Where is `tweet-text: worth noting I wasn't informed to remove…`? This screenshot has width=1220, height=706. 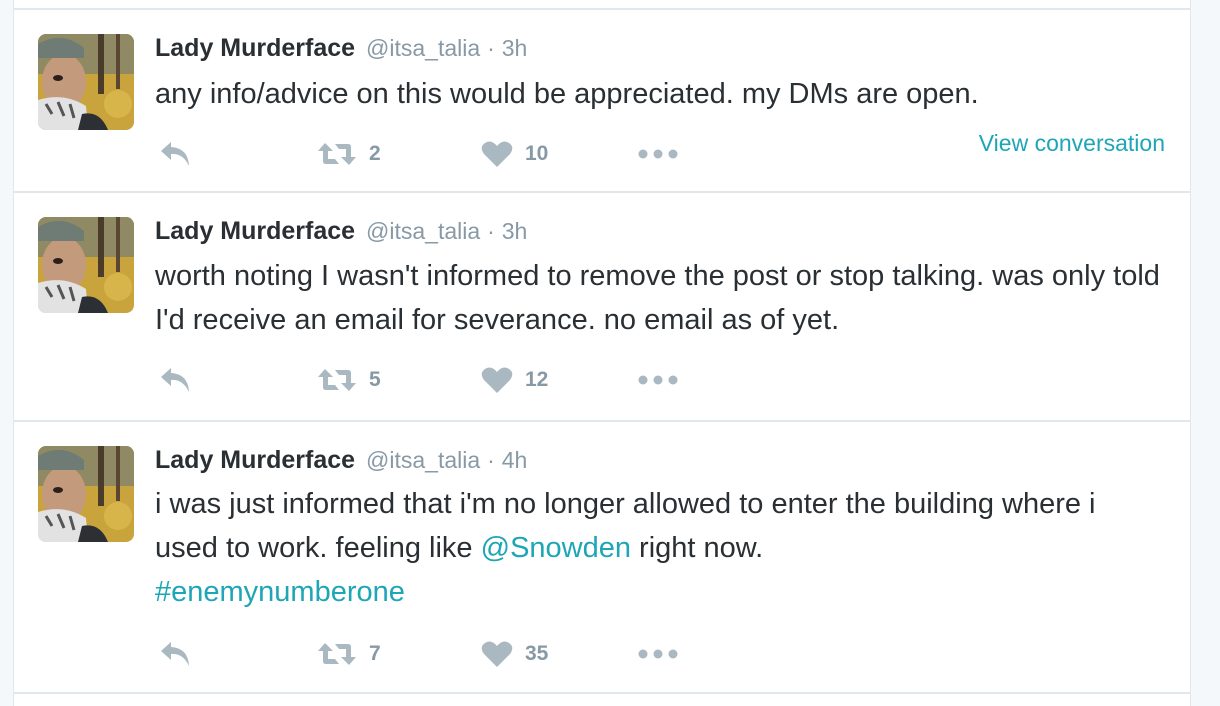
tweet-text: worth noting I wasn't informed to remove… is located at coordinates (657, 298).